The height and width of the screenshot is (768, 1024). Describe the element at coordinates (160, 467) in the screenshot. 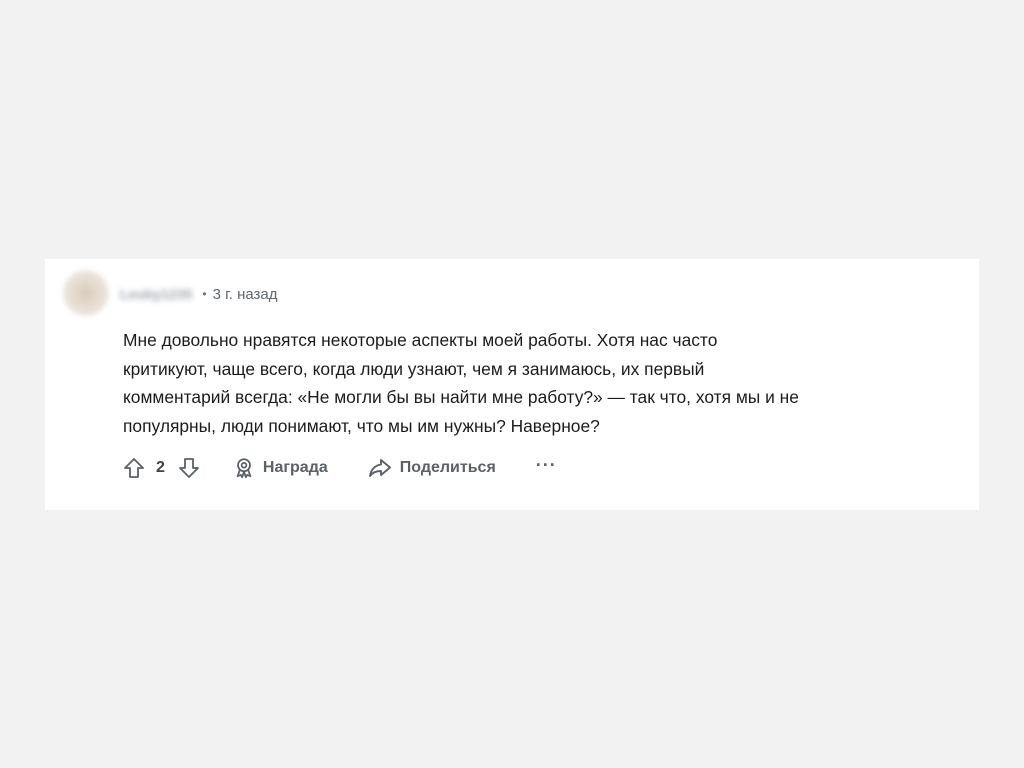

I see `vote-score: 2` at that location.